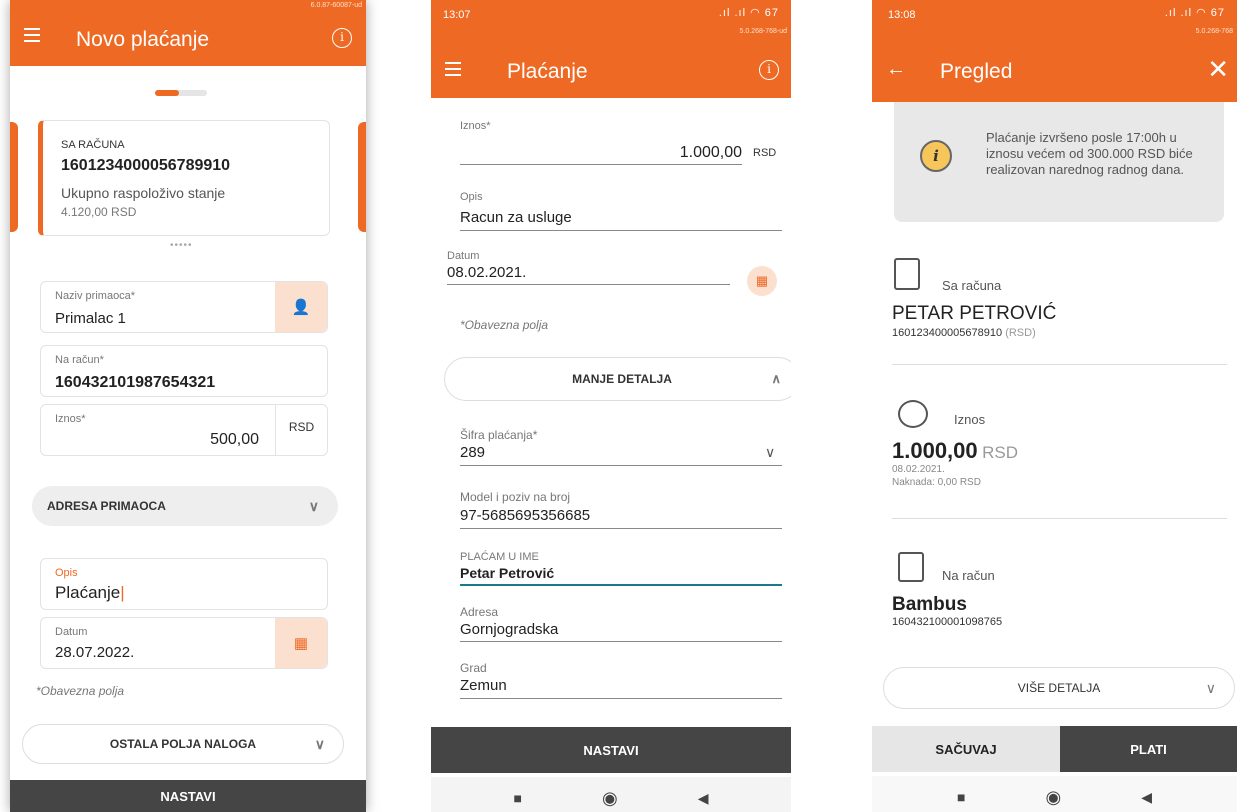  I want to click on payment-code-underline, so click(621, 465).